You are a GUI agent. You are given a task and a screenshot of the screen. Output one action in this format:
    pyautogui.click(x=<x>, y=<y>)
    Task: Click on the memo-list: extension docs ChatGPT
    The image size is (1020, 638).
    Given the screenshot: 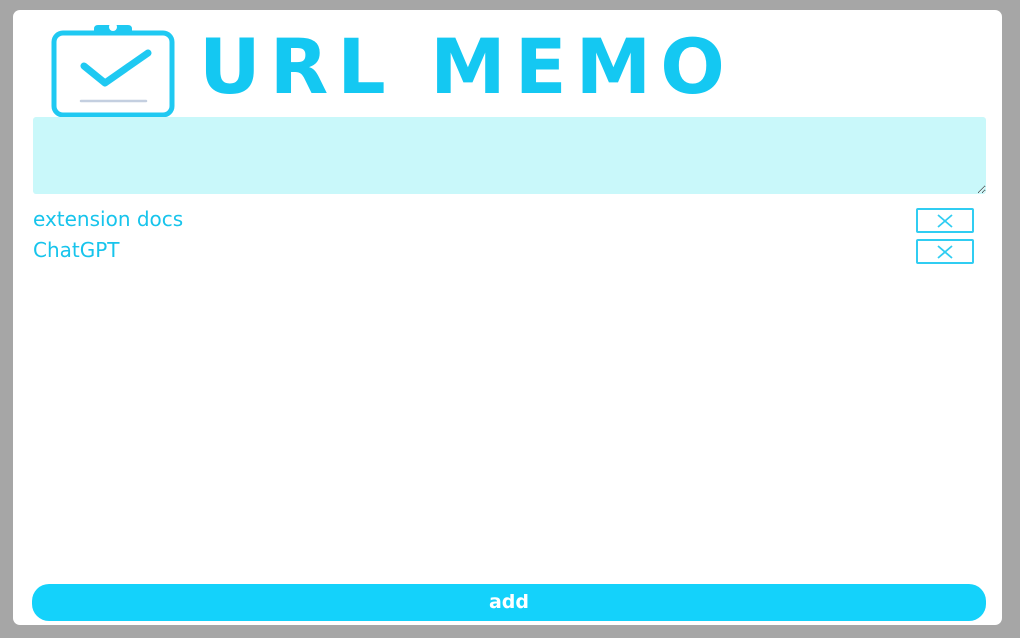 What is the action you would take?
    pyautogui.click(x=509, y=237)
    